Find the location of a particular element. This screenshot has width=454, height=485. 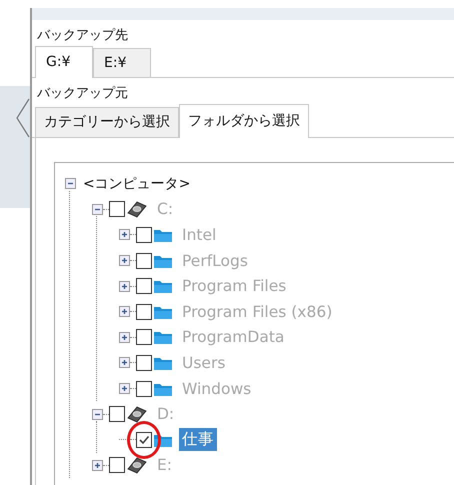

tree-item: <コンピュータ> is located at coordinates (137, 184).